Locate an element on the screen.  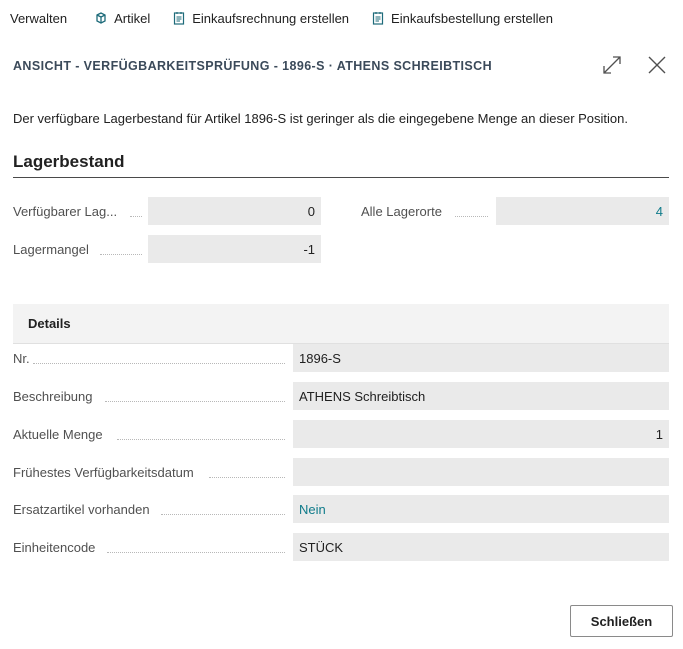
no-value: 1896-S is located at coordinates (481, 358).